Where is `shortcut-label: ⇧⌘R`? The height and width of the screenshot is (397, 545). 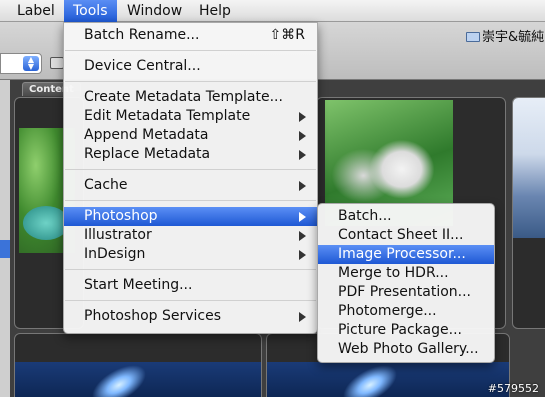 shortcut-label: ⇧⌘R is located at coordinates (287, 35).